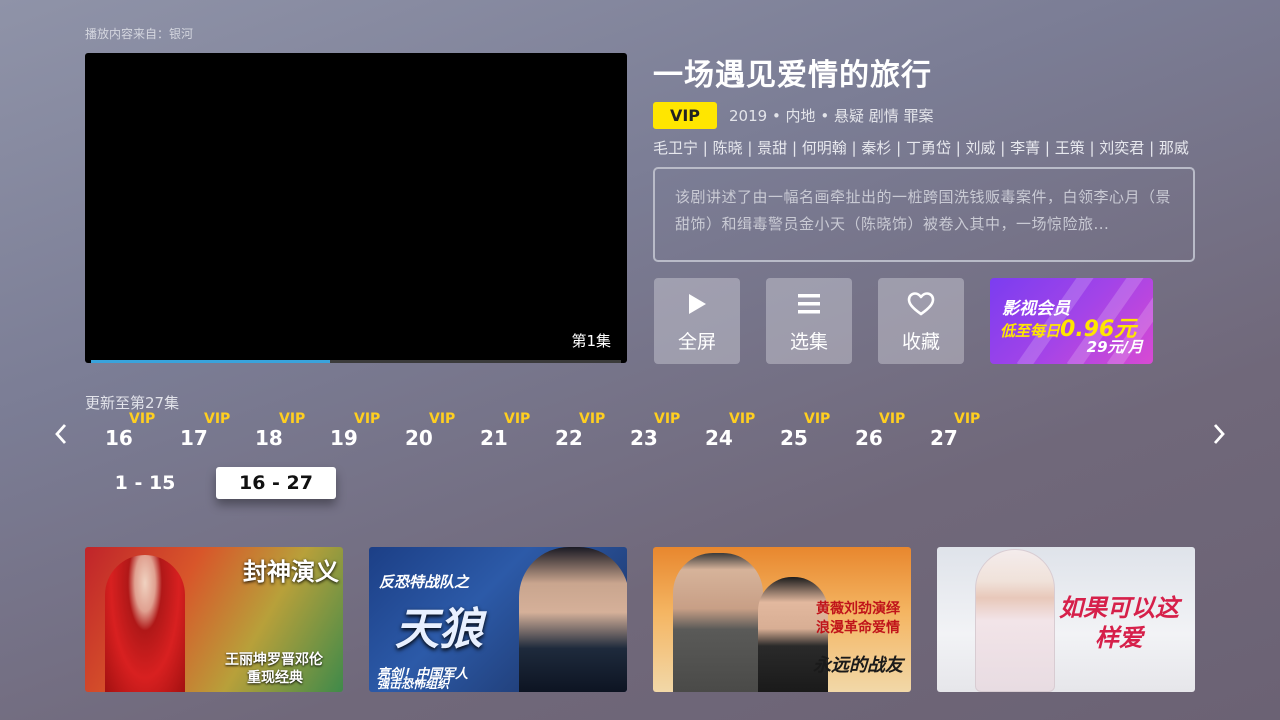 The height and width of the screenshot is (720, 1280). I want to click on content-source: 播放内容来自：银河, so click(139, 34).